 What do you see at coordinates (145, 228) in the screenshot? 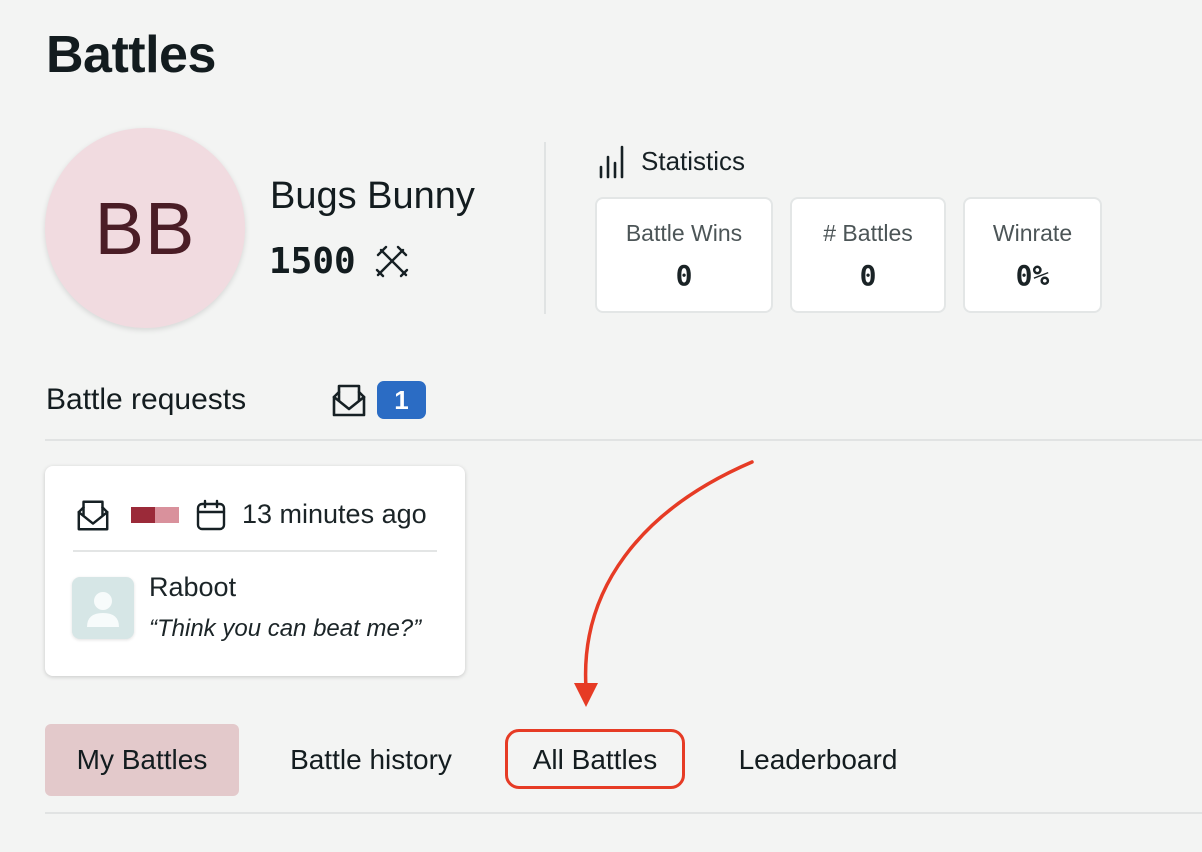
I see `avatar: BB` at bounding box center [145, 228].